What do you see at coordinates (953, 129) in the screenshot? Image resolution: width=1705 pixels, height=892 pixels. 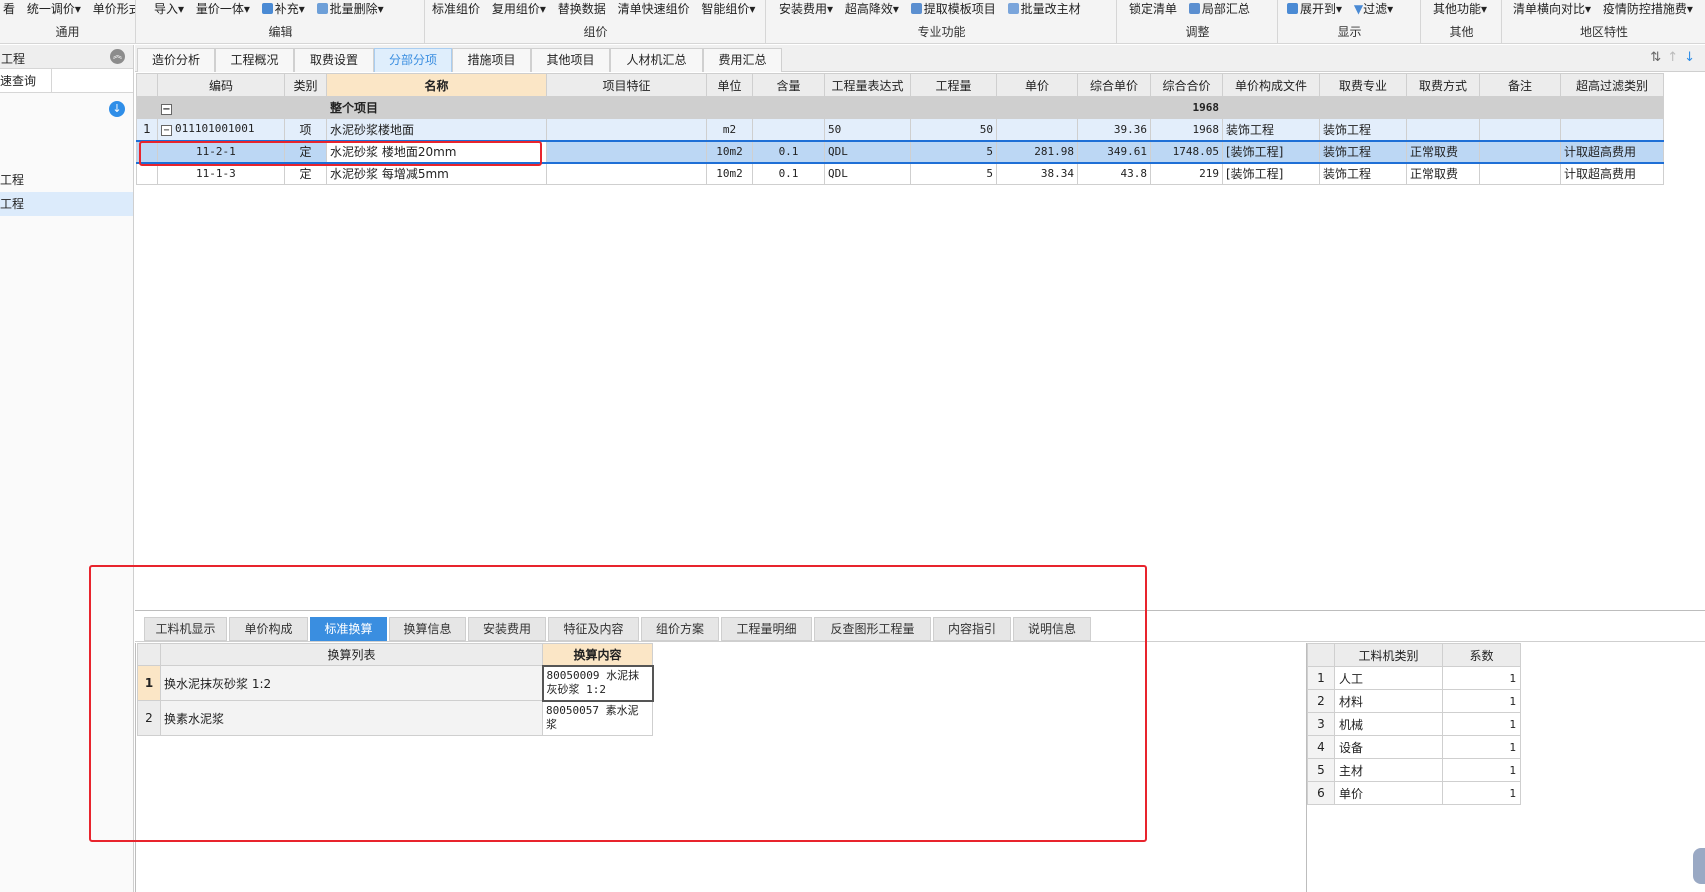 I see `qty-cell: 50` at bounding box center [953, 129].